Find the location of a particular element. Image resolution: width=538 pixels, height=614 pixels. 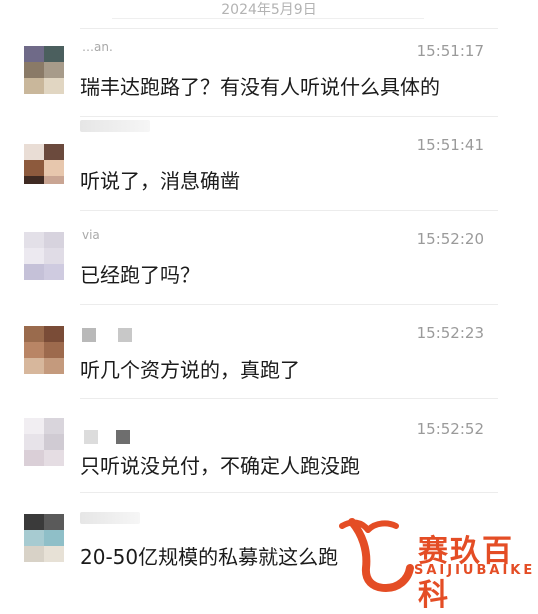

sender-name: …an. is located at coordinates (97, 47).